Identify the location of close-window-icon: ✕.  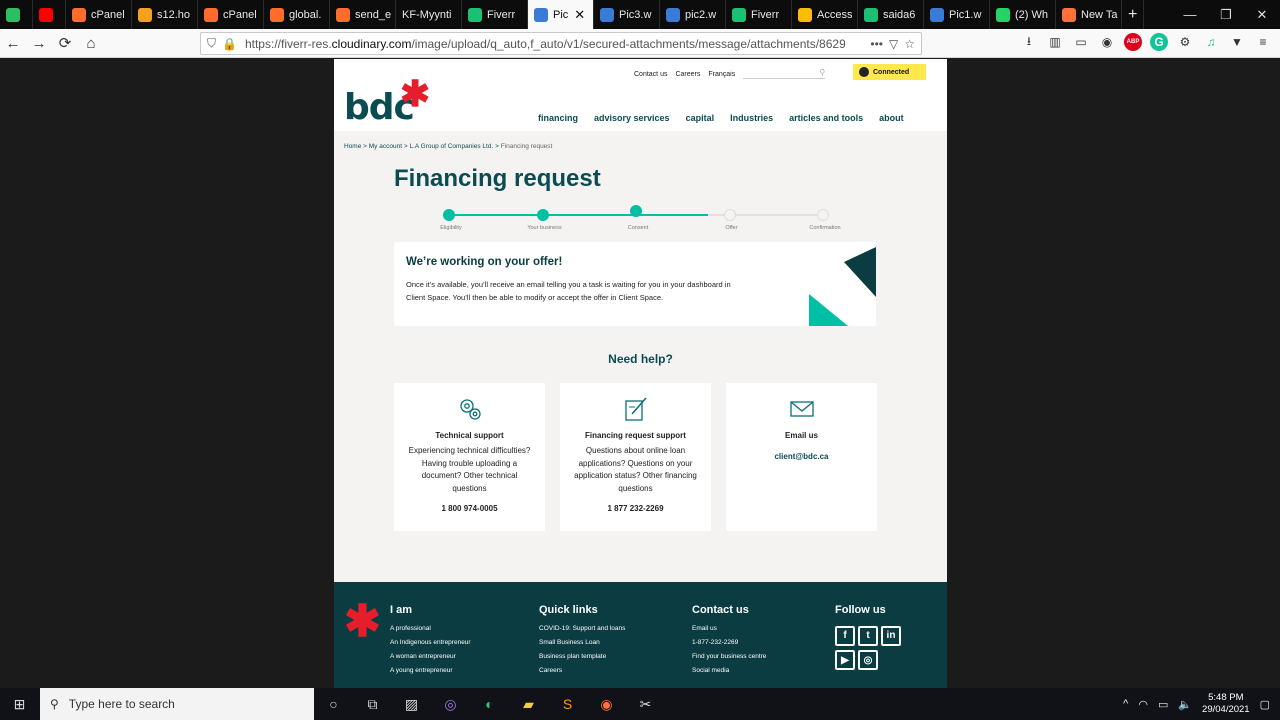
(1262, 15).